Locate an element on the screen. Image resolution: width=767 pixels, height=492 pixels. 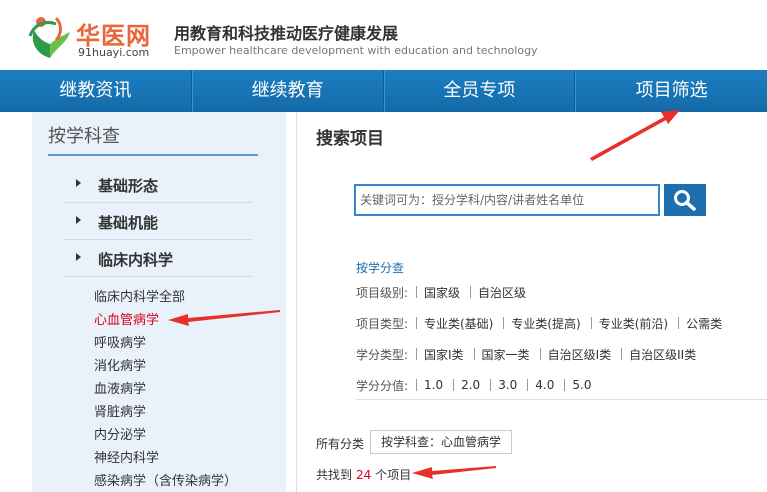
filter-option: 专业类(前沿) is located at coordinates (633, 323).